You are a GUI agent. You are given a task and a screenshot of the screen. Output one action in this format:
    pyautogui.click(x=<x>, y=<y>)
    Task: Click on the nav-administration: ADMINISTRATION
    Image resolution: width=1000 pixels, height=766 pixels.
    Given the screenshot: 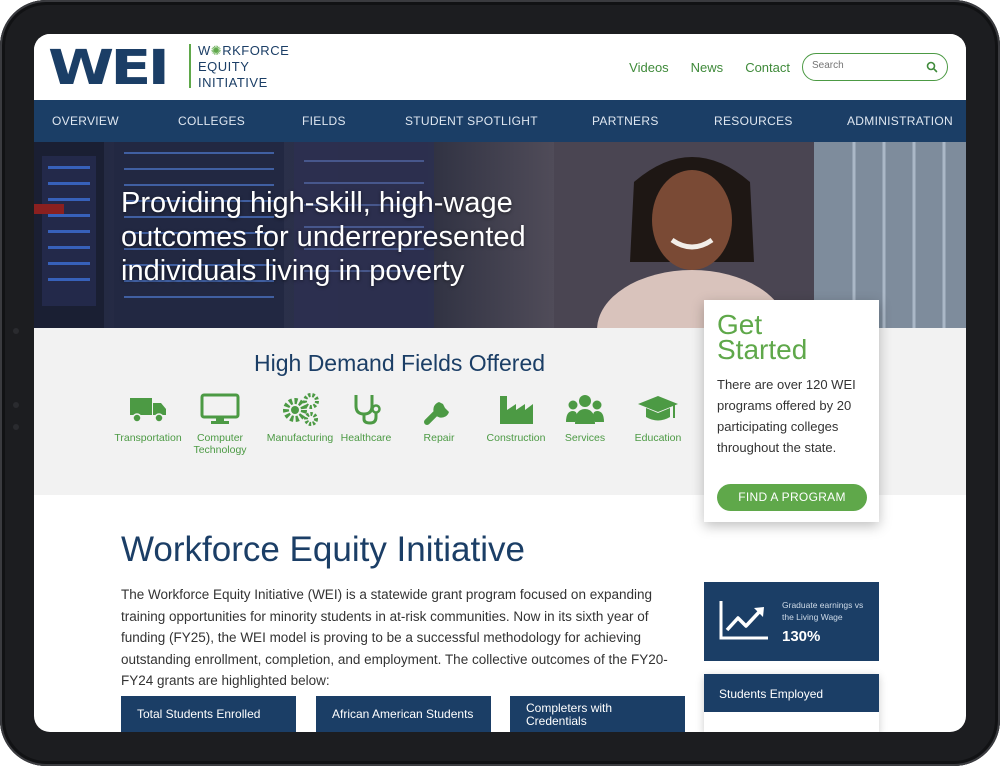 What is the action you would take?
    pyautogui.click(x=900, y=121)
    